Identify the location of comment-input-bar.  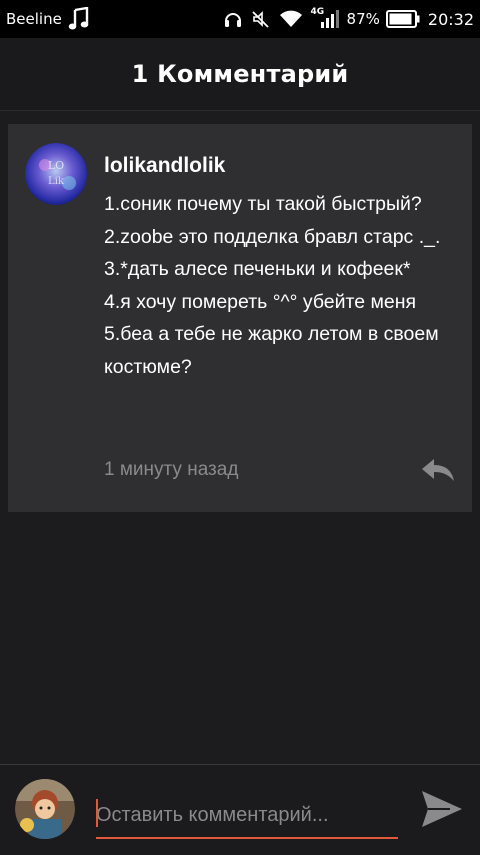
(240, 809).